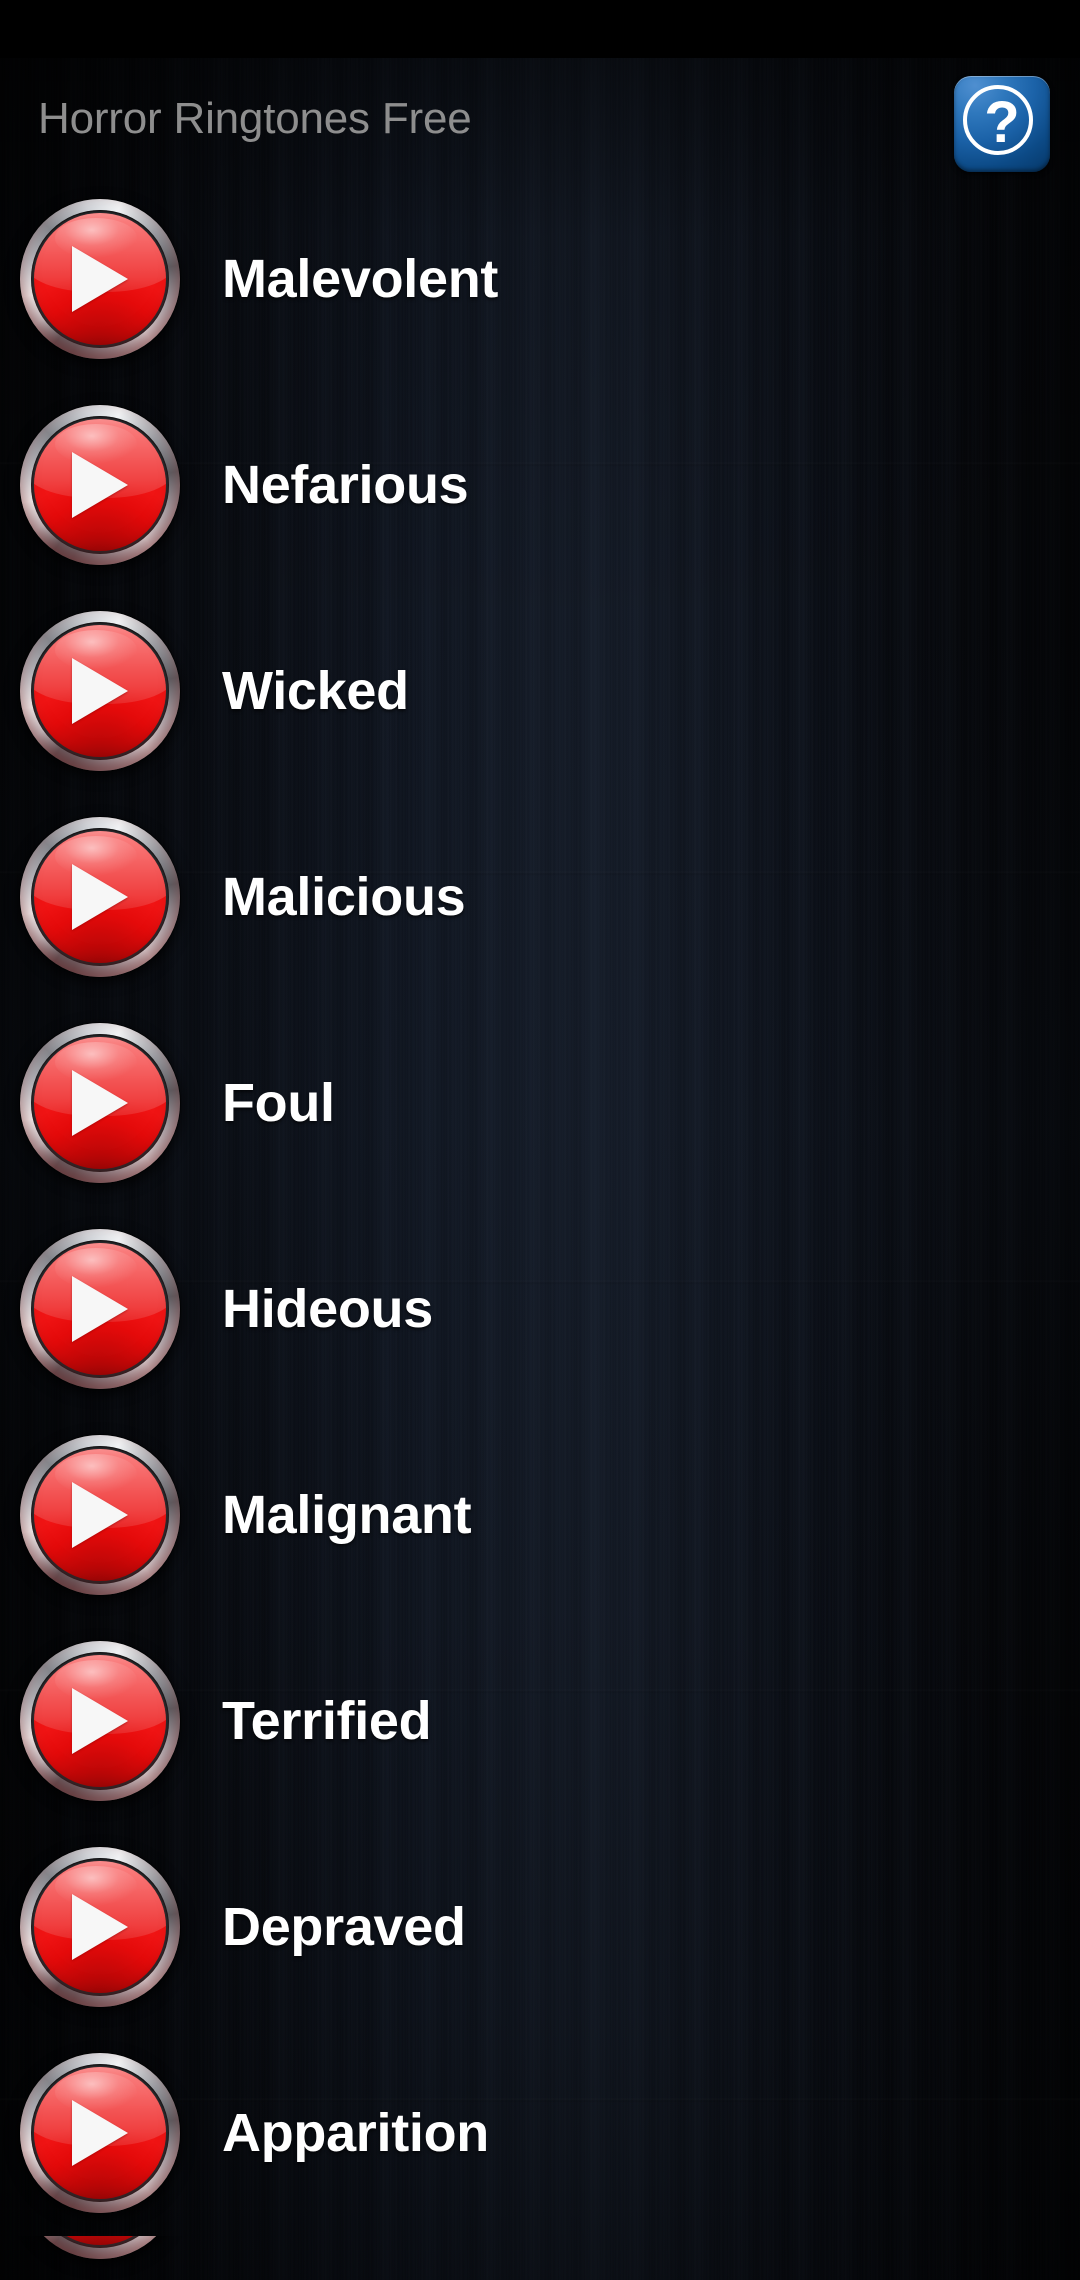 This screenshot has height=2280, width=1080. What do you see at coordinates (540, 29) in the screenshot?
I see `status-bar` at bounding box center [540, 29].